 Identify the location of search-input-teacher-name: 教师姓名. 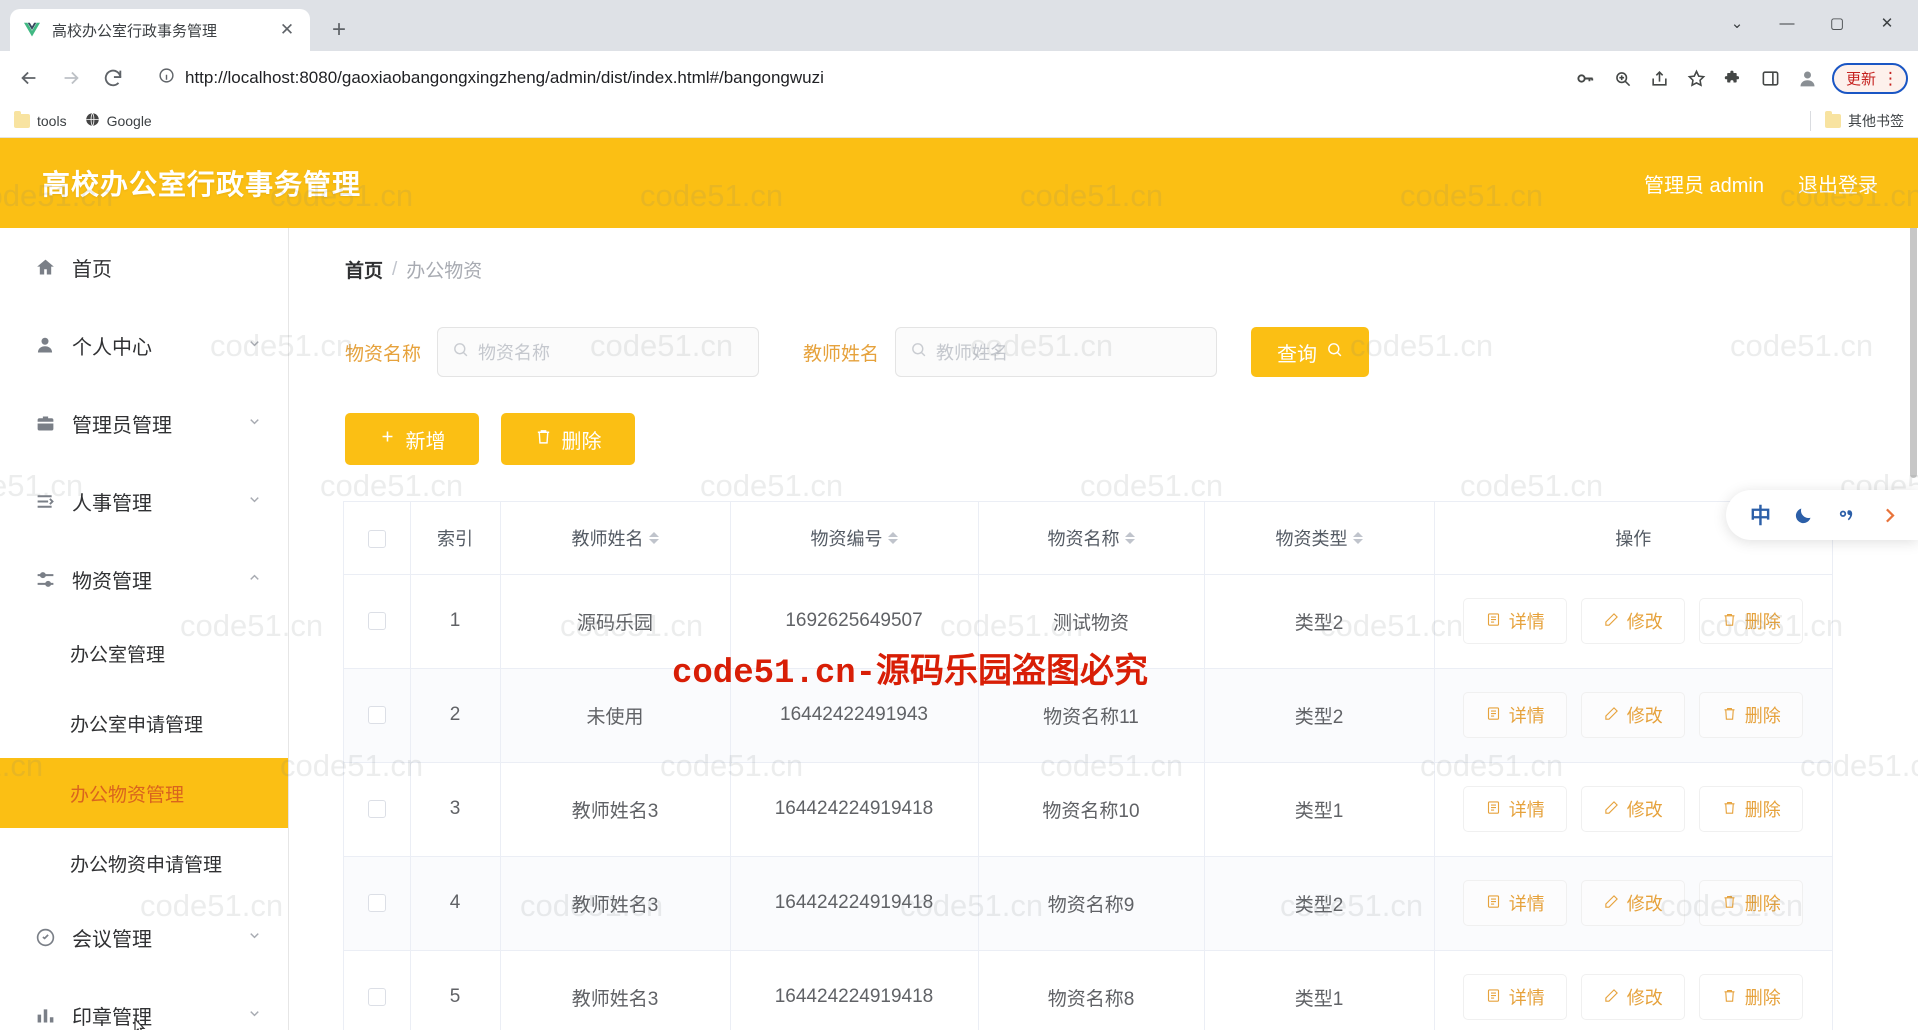
(1056, 352).